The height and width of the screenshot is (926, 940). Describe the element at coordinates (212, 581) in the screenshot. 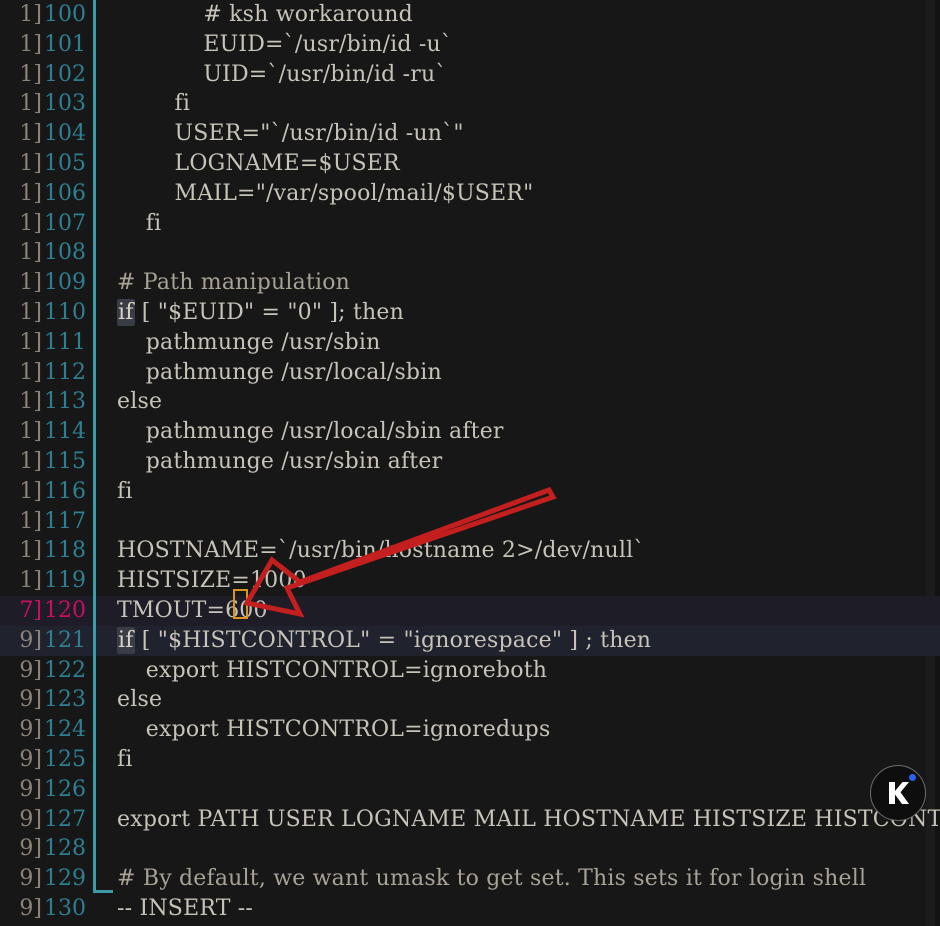

I see `code-text: HISTSIZE=1000` at that location.